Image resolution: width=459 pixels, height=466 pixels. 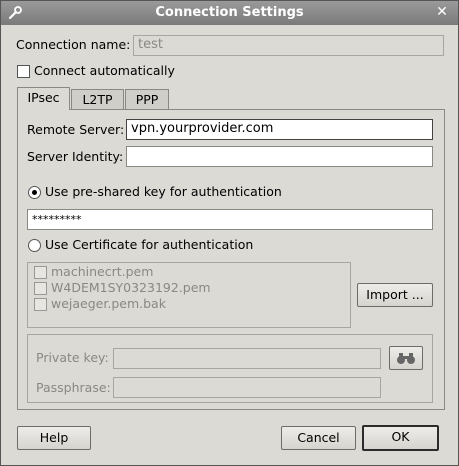 What do you see at coordinates (76, 129) in the screenshot?
I see `remote-server-label: Remote Server:` at bounding box center [76, 129].